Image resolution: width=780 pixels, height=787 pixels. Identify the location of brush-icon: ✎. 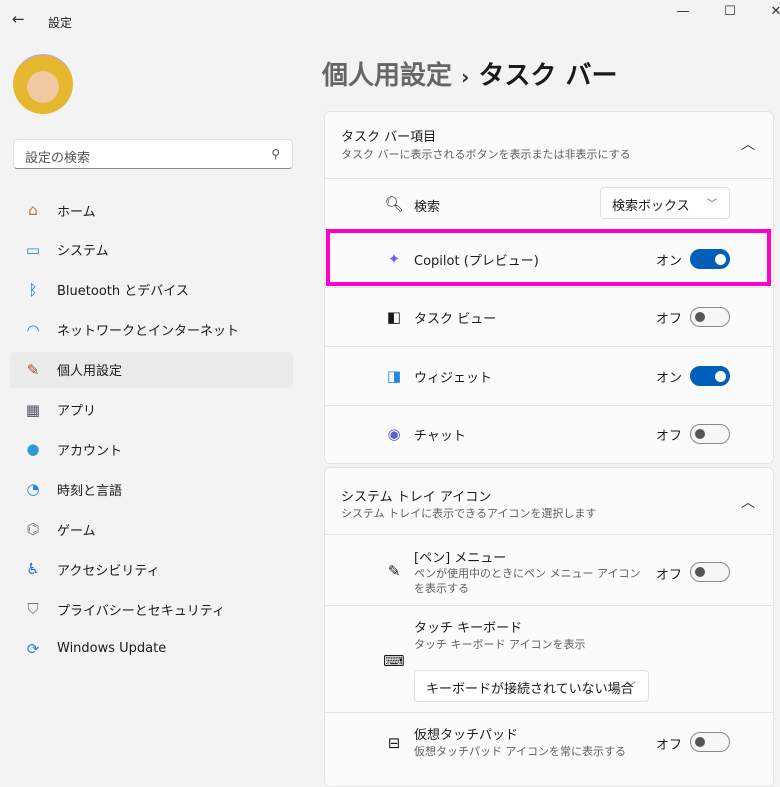
(33, 369).